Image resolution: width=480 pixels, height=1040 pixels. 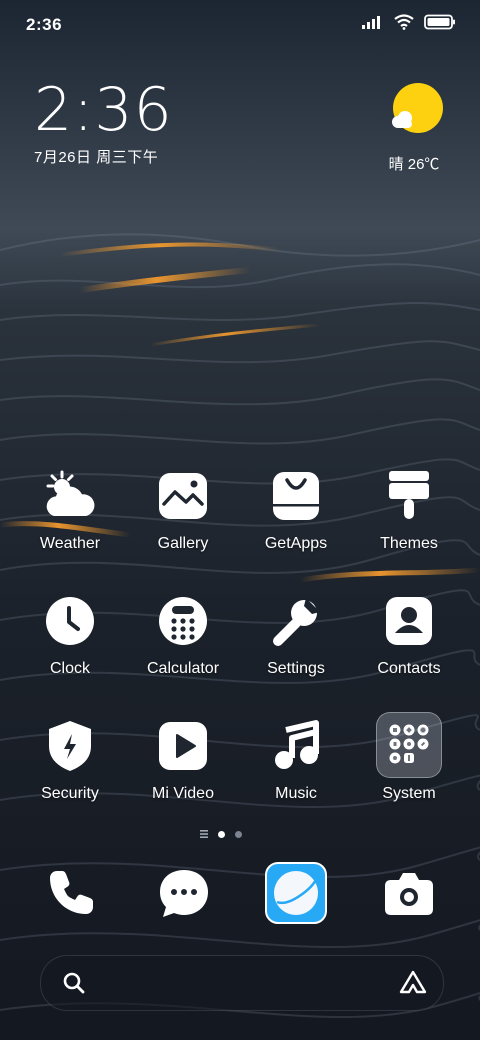 I want to click on signal-icon, so click(x=371, y=22).